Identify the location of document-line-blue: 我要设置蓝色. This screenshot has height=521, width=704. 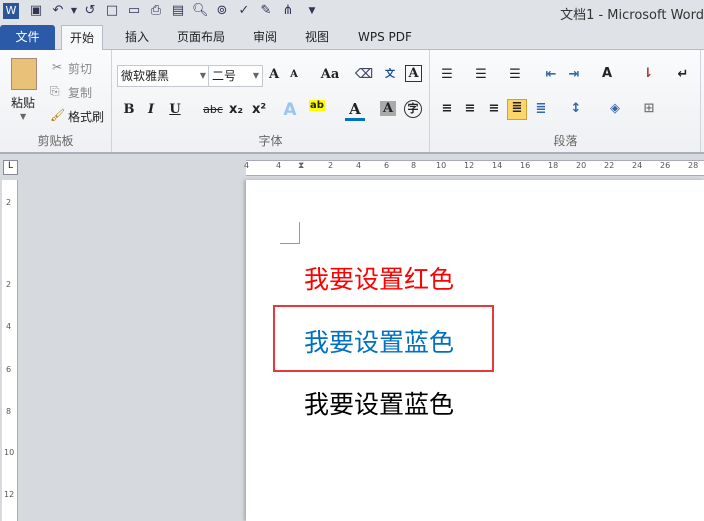
(379, 341).